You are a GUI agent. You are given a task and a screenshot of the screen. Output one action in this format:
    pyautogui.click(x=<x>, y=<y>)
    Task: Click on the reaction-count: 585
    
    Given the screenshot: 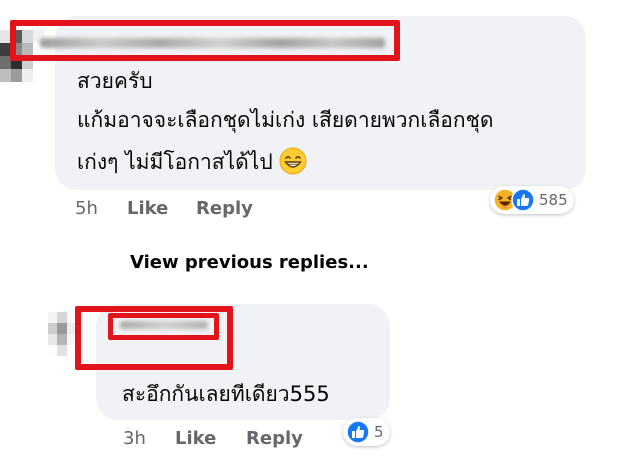 What is the action you would take?
    pyautogui.click(x=553, y=200)
    